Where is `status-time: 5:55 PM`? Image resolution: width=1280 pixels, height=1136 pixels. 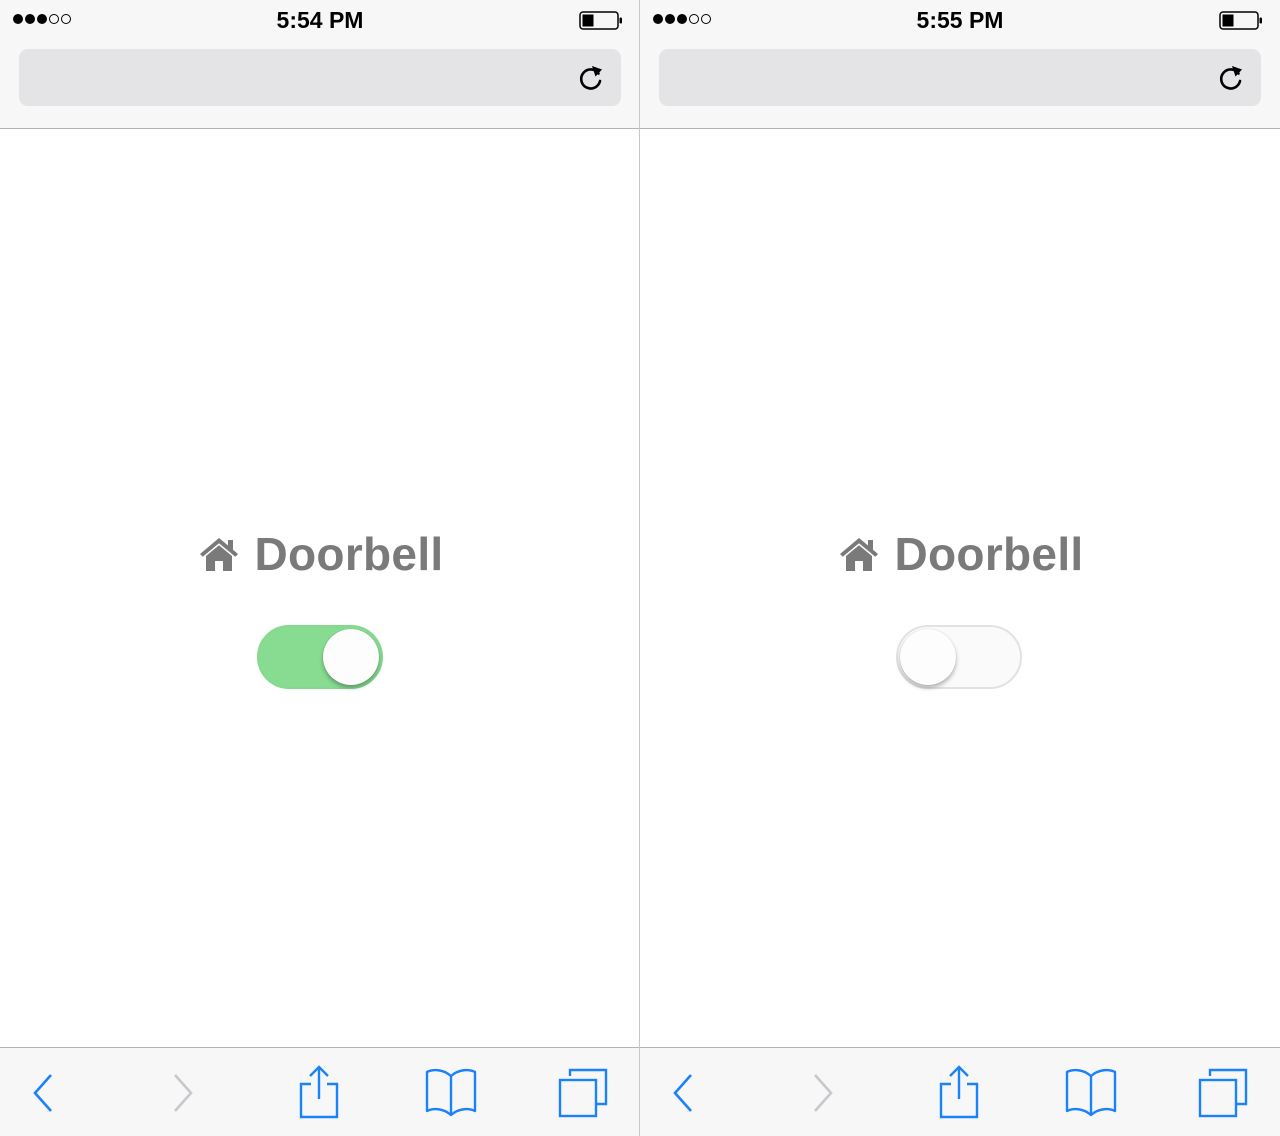
status-time: 5:55 PM is located at coordinates (960, 20).